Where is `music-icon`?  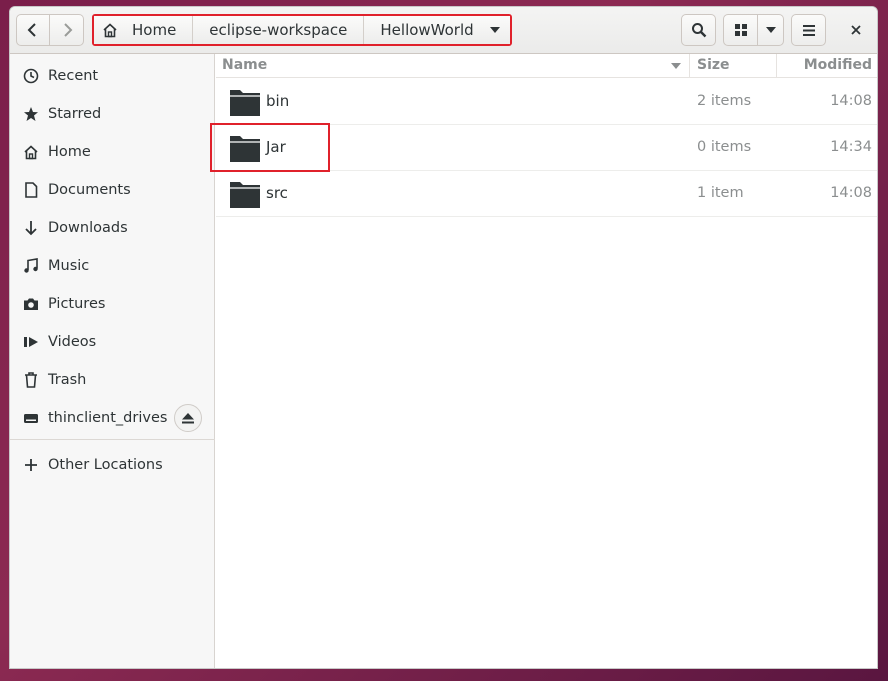 music-icon is located at coordinates (31, 266).